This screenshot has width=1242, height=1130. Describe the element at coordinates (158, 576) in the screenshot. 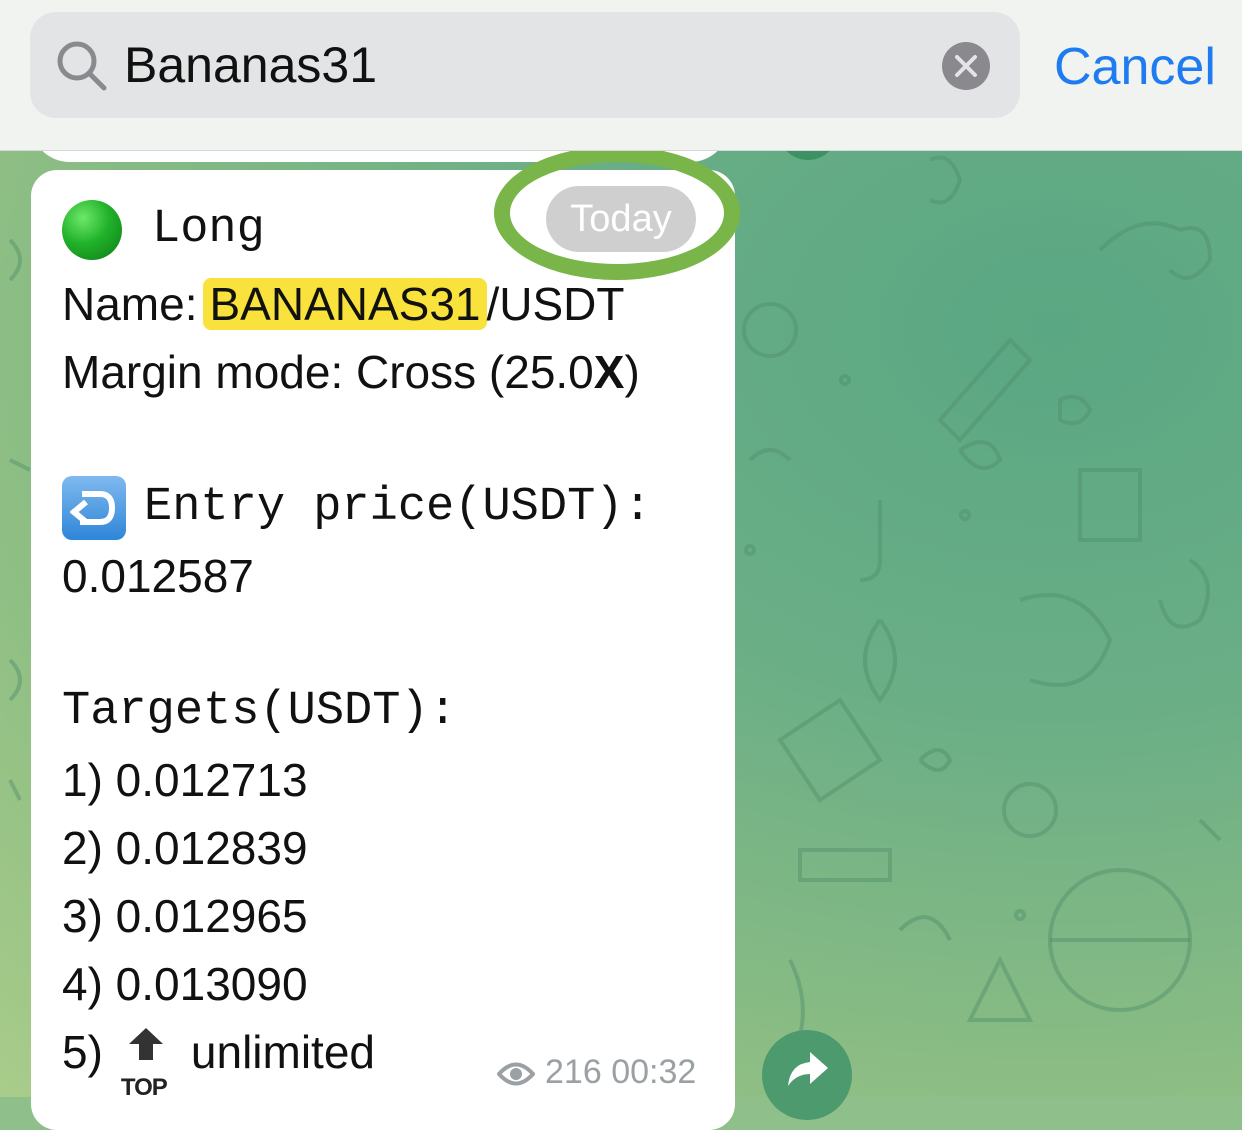

I see `entry-price-value: 0.012587` at that location.